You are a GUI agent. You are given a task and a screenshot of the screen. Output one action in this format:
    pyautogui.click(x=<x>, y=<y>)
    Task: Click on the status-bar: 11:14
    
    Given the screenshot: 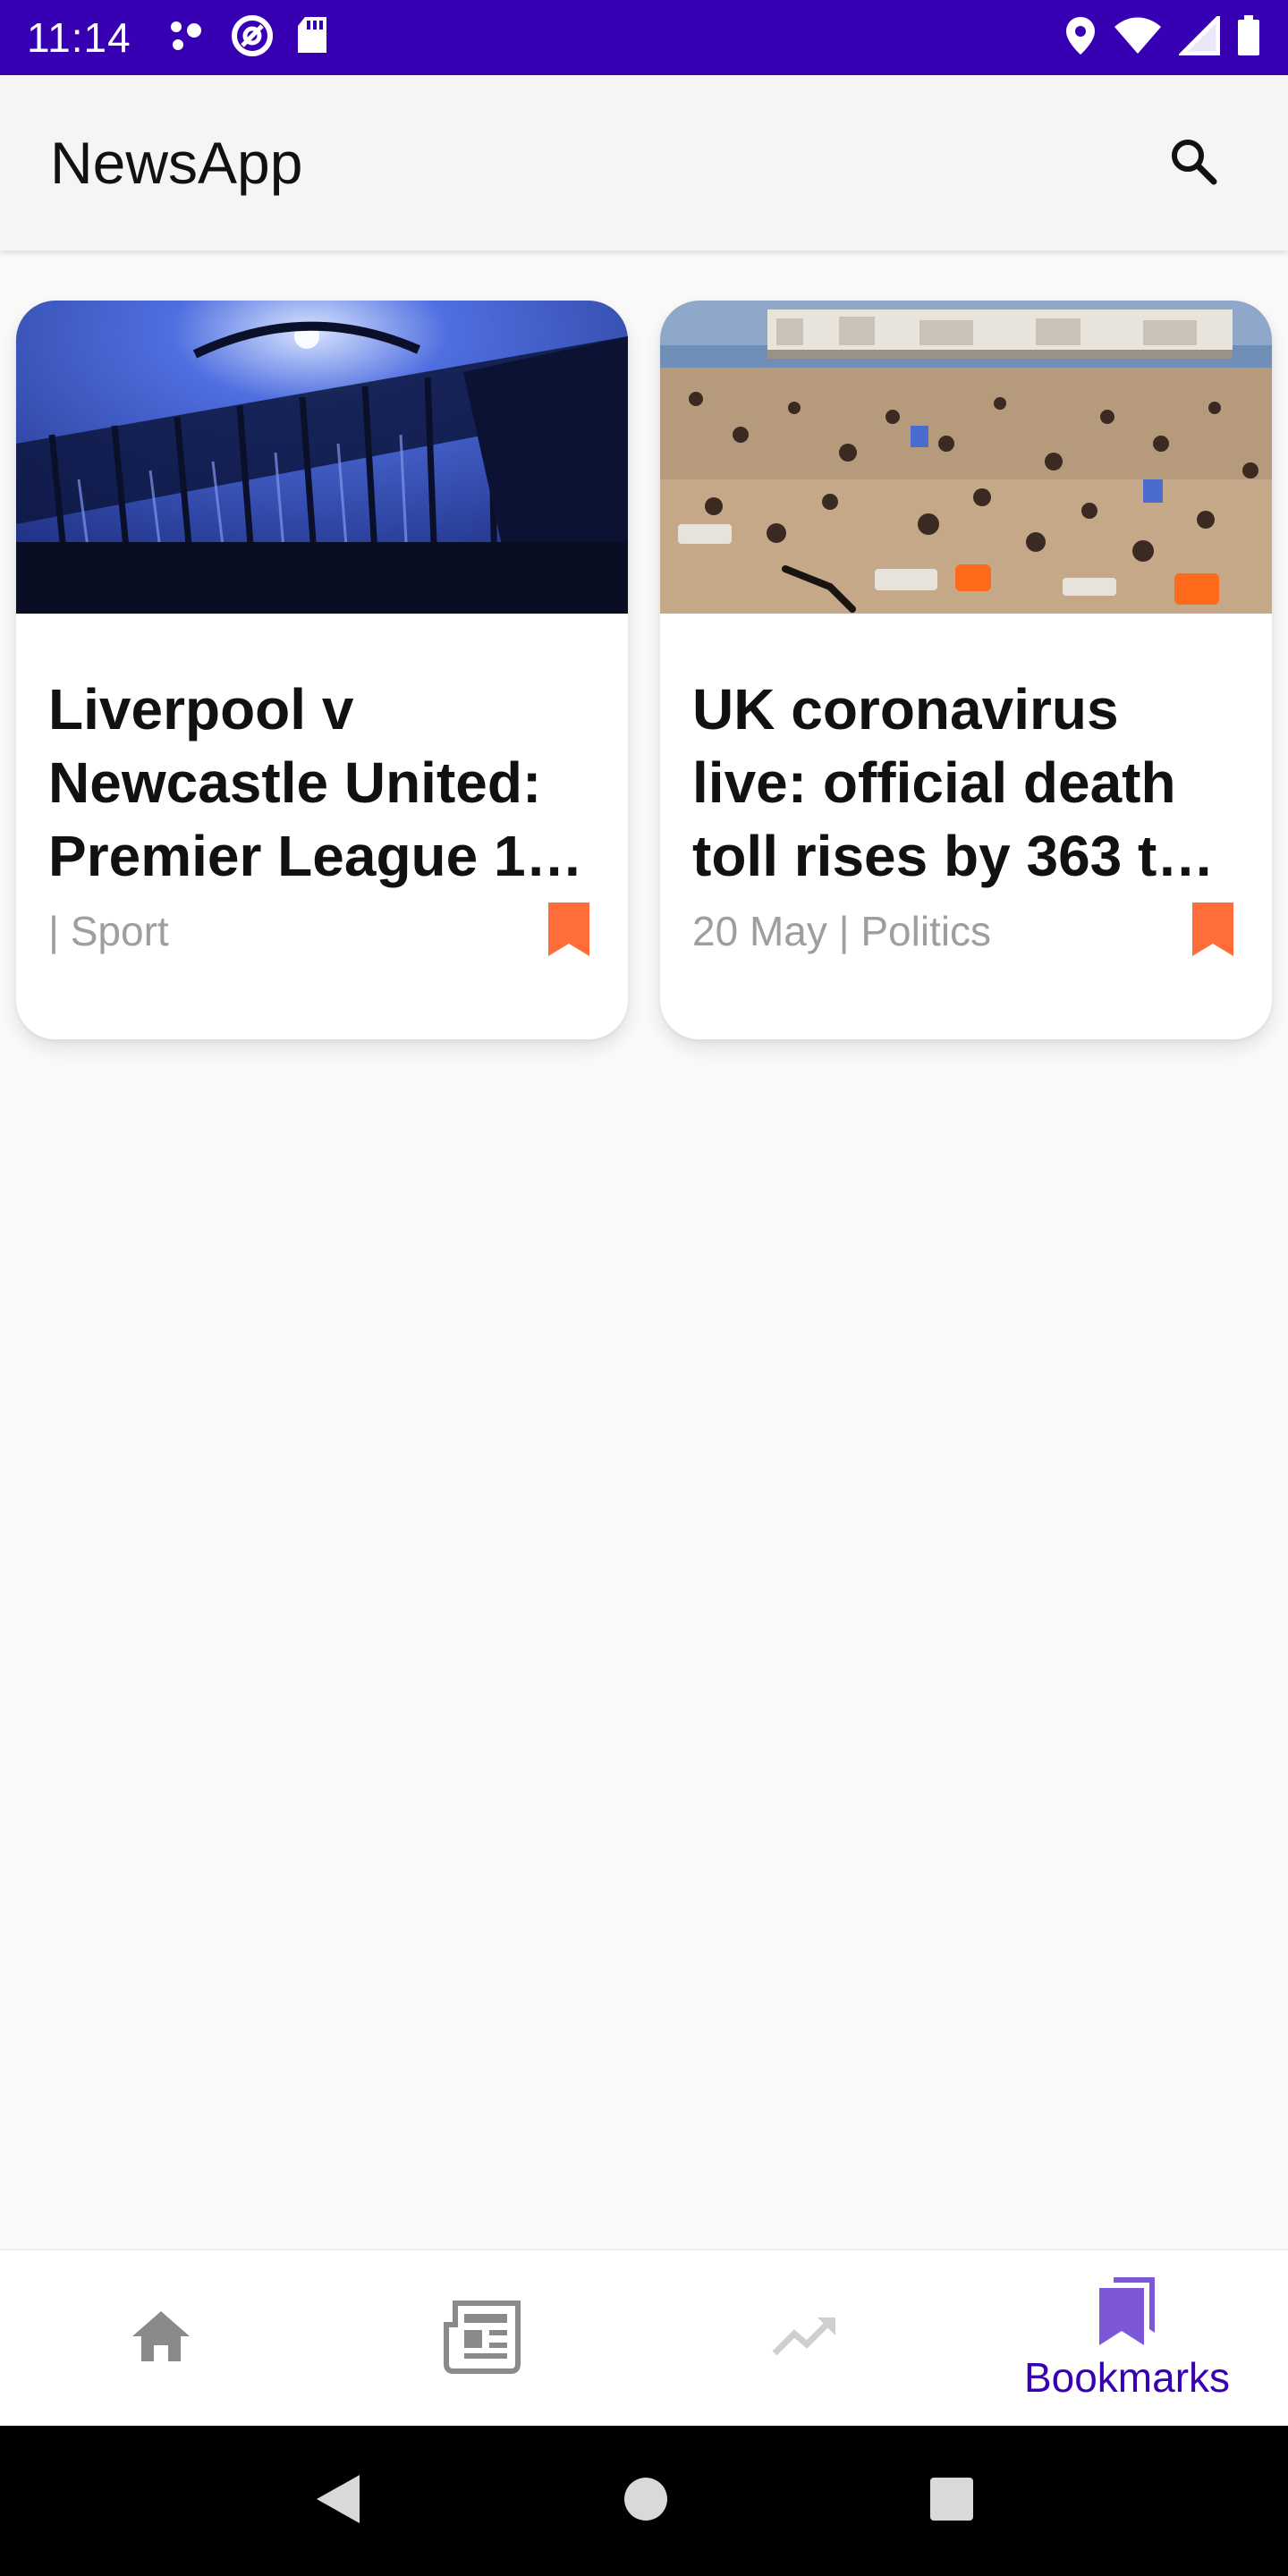 What is the action you would take?
    pyautogui.click(x=644, y=37)
    